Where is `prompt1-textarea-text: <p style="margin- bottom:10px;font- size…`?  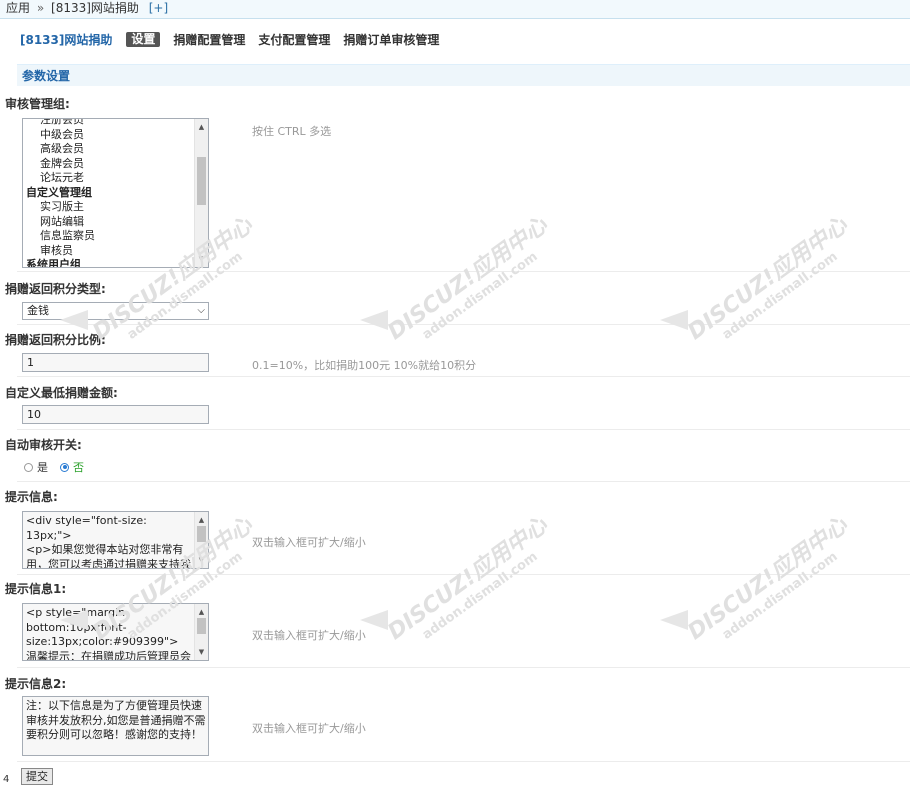 prompt1-textarea-text: <p style="margin- bottom:10px;font- size… is located at coordinates (108, 633).